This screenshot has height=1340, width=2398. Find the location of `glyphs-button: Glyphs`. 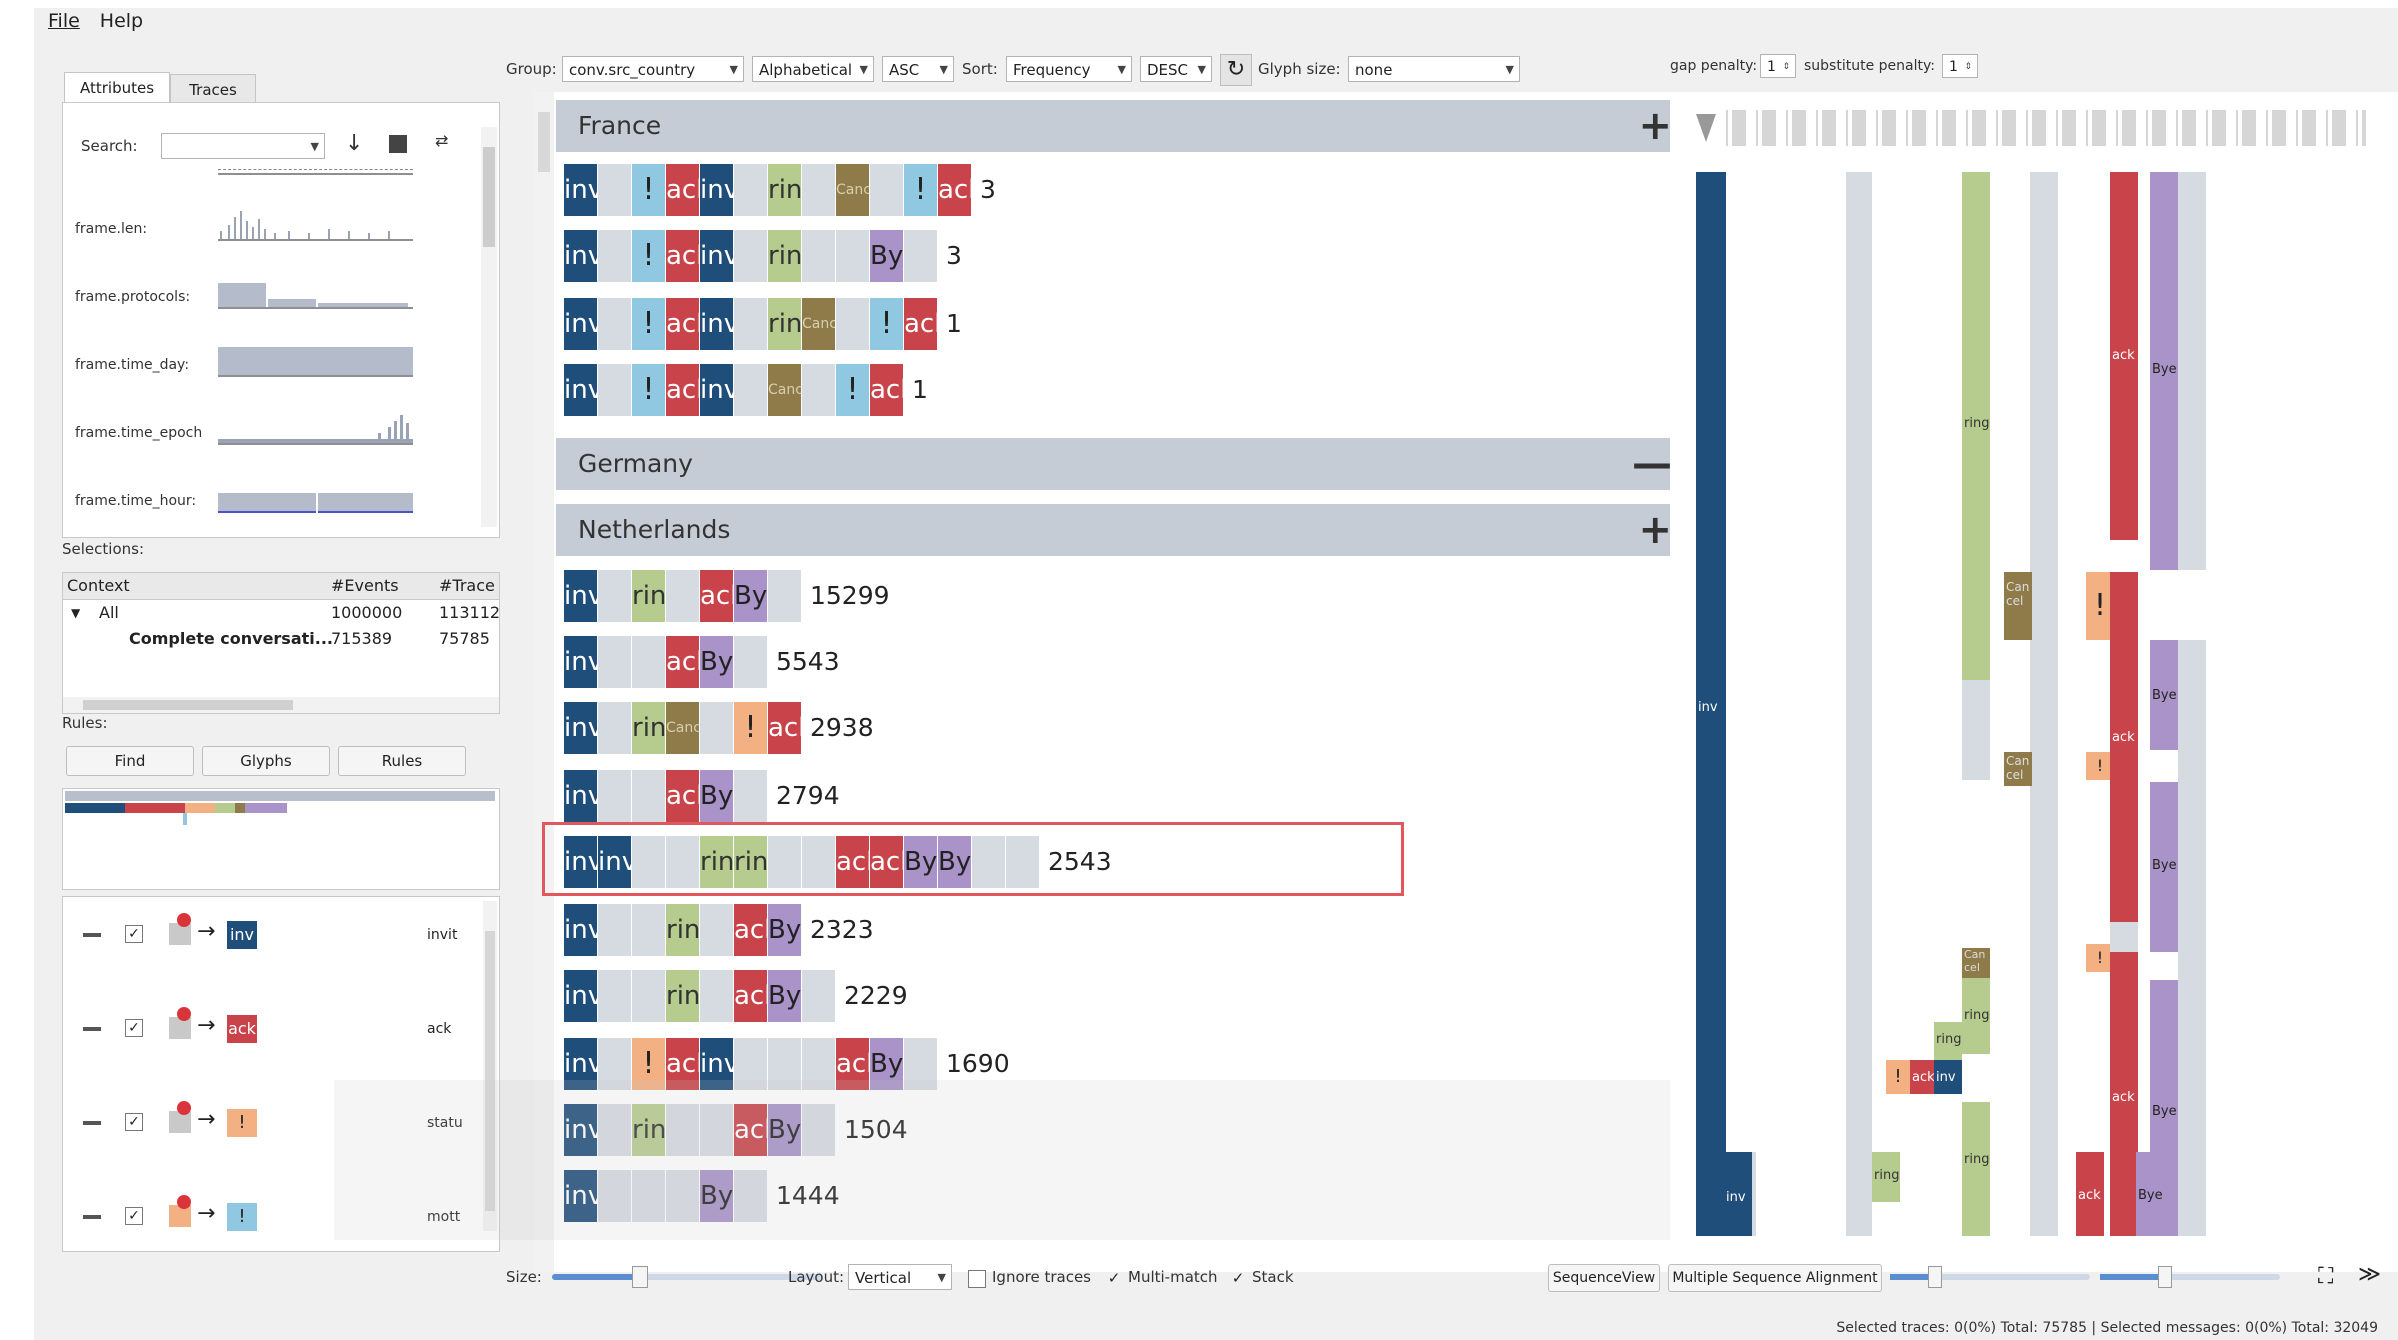

glyphs-button: Glyphs is located at coordinates (266, 761).